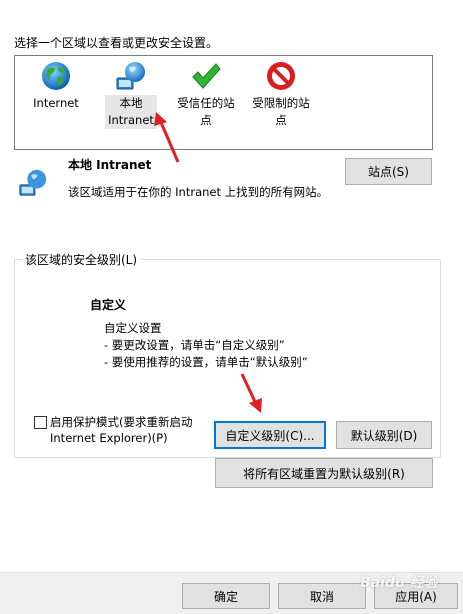 Image resolution: width=463 pixels, height=614 pixels. Describe the element at coordinates (388, 171) in the screenshot. I see `sites-button: 站点(S)` at that location.